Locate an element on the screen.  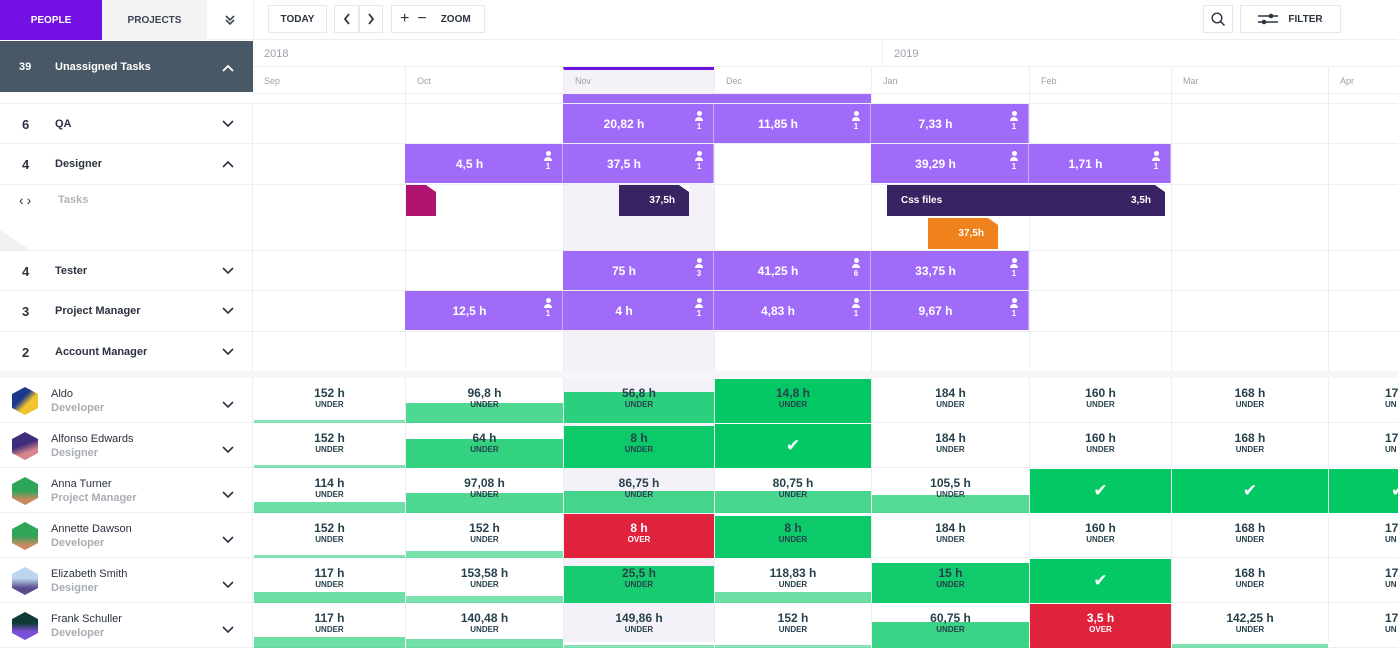
capacity-cell: 56,8 h UNDER is located at coordinates (639, 401).